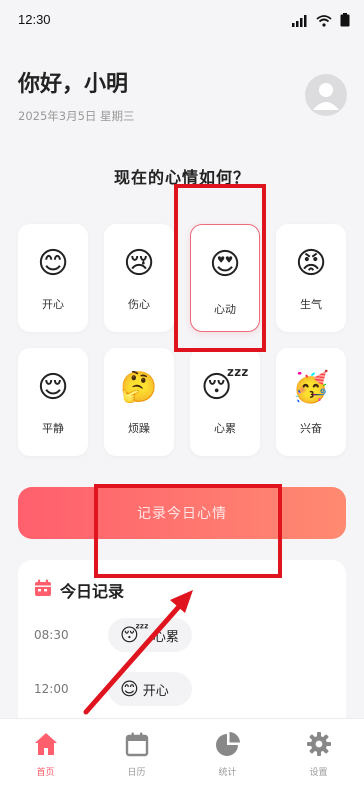 The image size is (364, 803). What do you see at coordinates (220, 268) in the screenshot?
I see `annotation-box-selected-mood` at bounding box center [220, 268].